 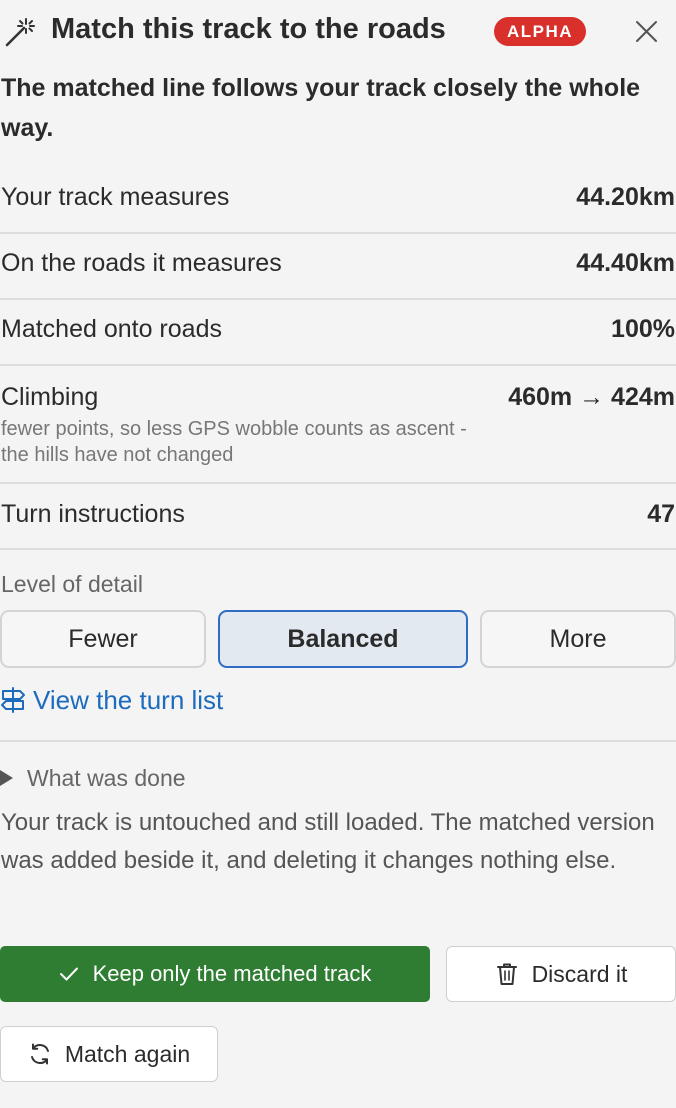 What do you see at coordinates (39, 1054) in the screenshot?
I see `refresh-icon` at bounding box center [39, 1054].